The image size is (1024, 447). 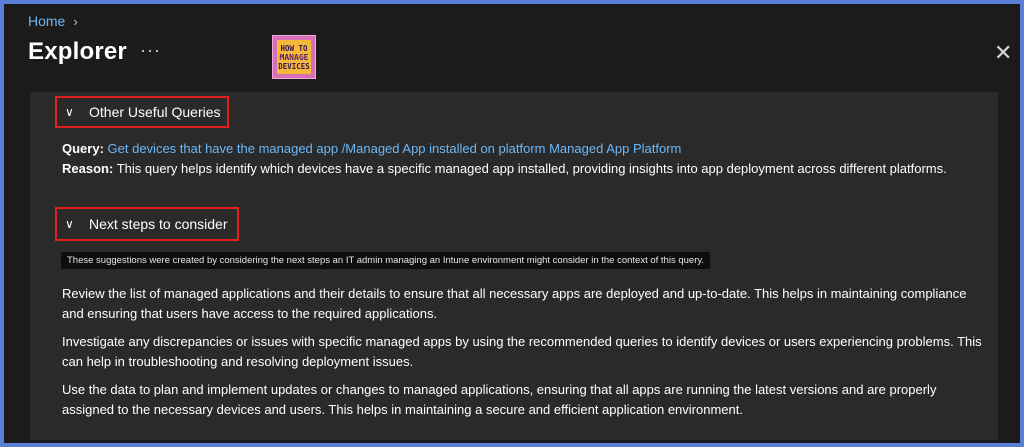 What do you see at coordinates (77, 51) in the screenshot?
I see `page-title: Explorer` at bounding box center [77, 51].